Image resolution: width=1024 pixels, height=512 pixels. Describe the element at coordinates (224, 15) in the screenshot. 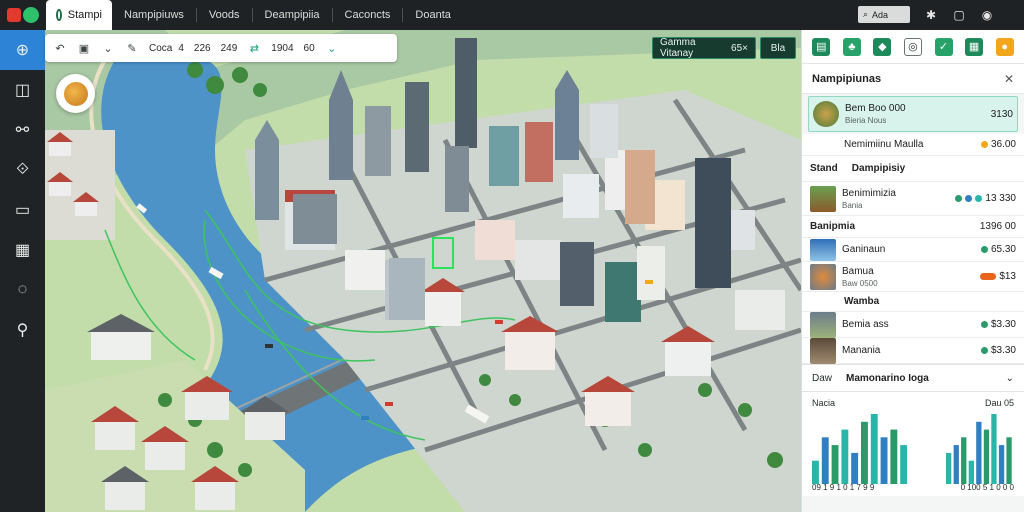

I see `tab-2: Voods` at that location.